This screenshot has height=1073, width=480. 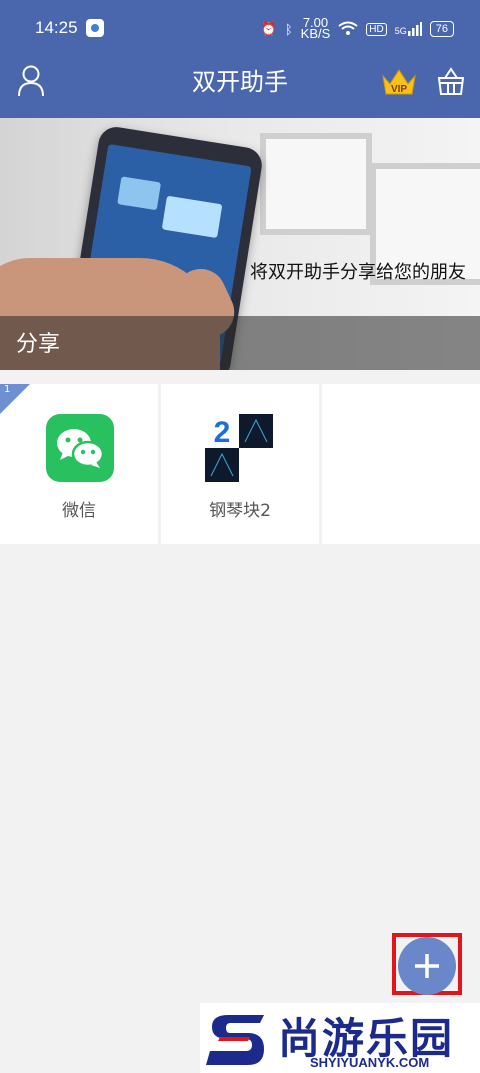 I want to click on network-speed: 7.00 KB/S, so click(x=315, y=28).